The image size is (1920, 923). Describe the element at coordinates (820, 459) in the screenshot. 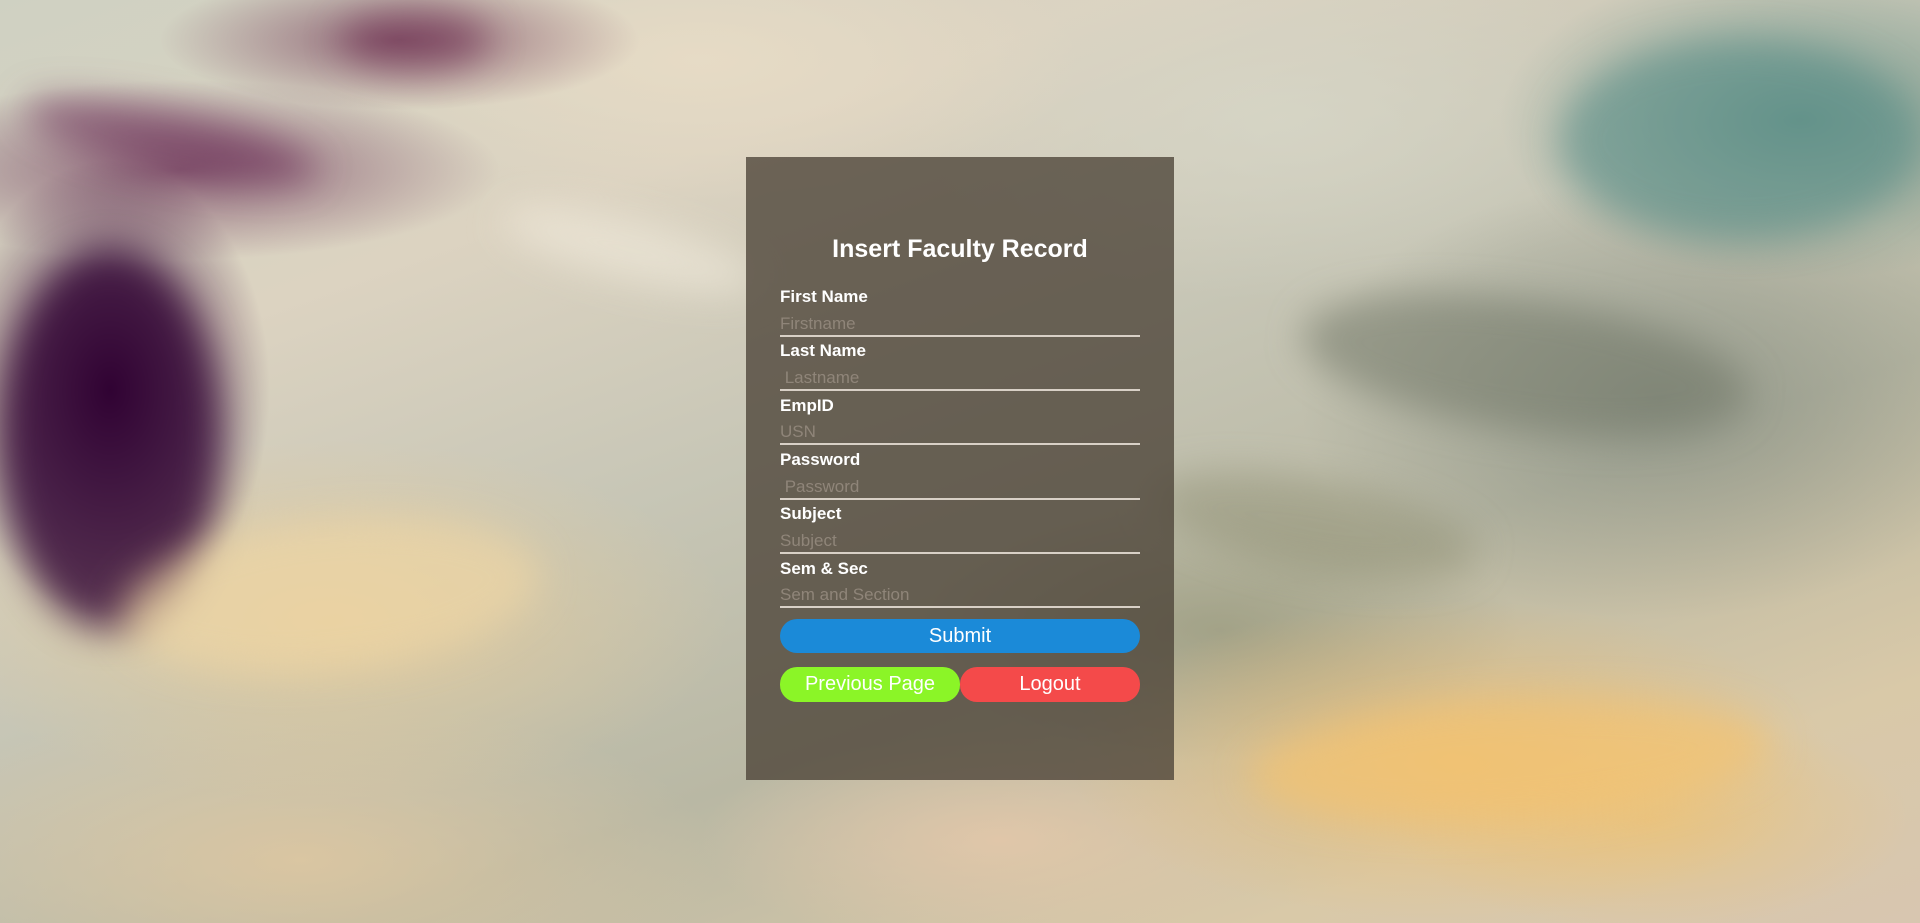

I see `password-label: Password` at that location.